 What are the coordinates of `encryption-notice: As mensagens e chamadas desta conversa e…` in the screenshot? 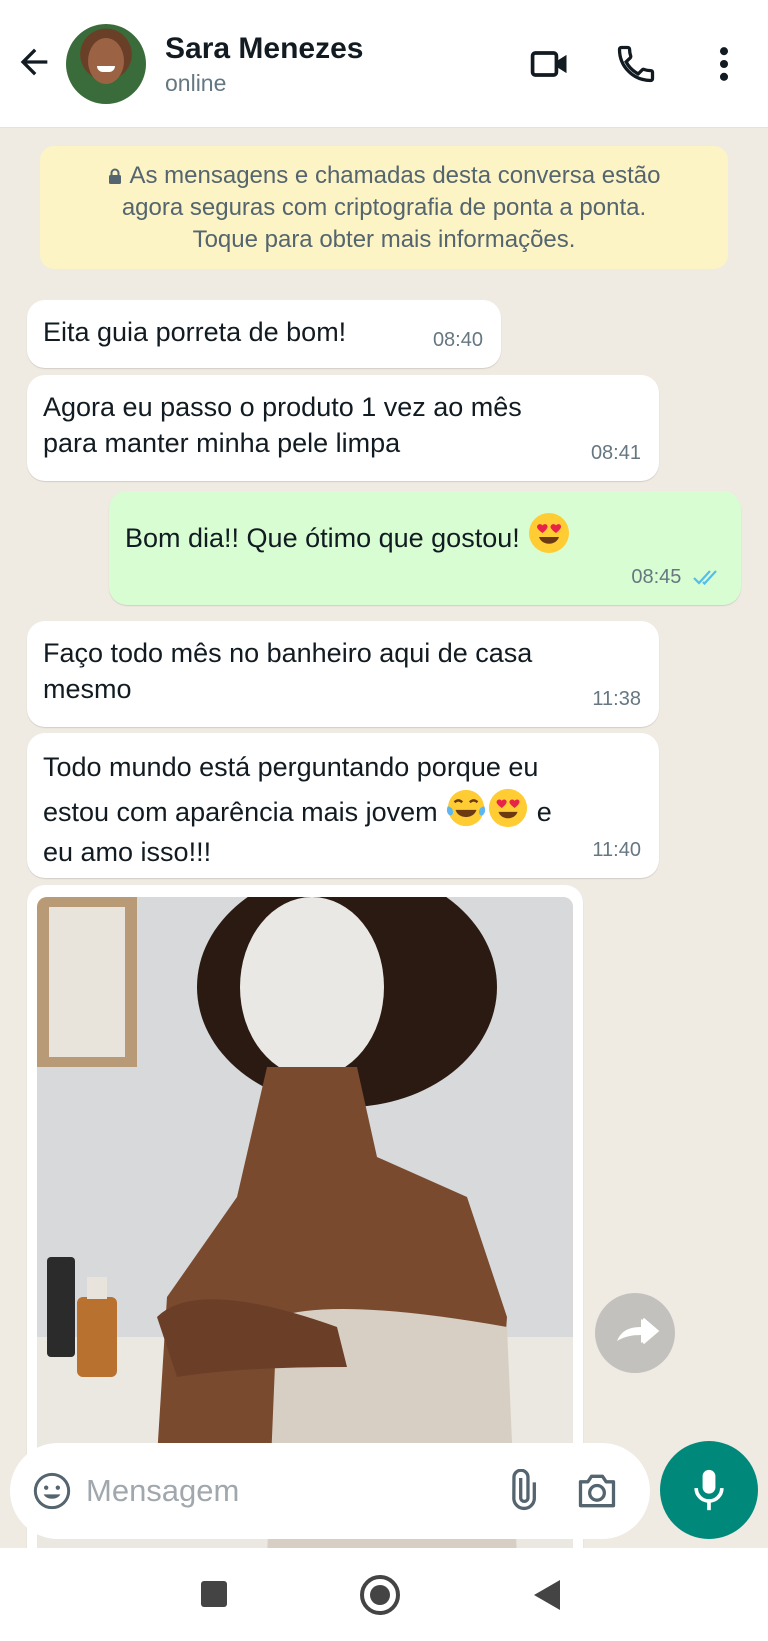 It's located at (384, 207).